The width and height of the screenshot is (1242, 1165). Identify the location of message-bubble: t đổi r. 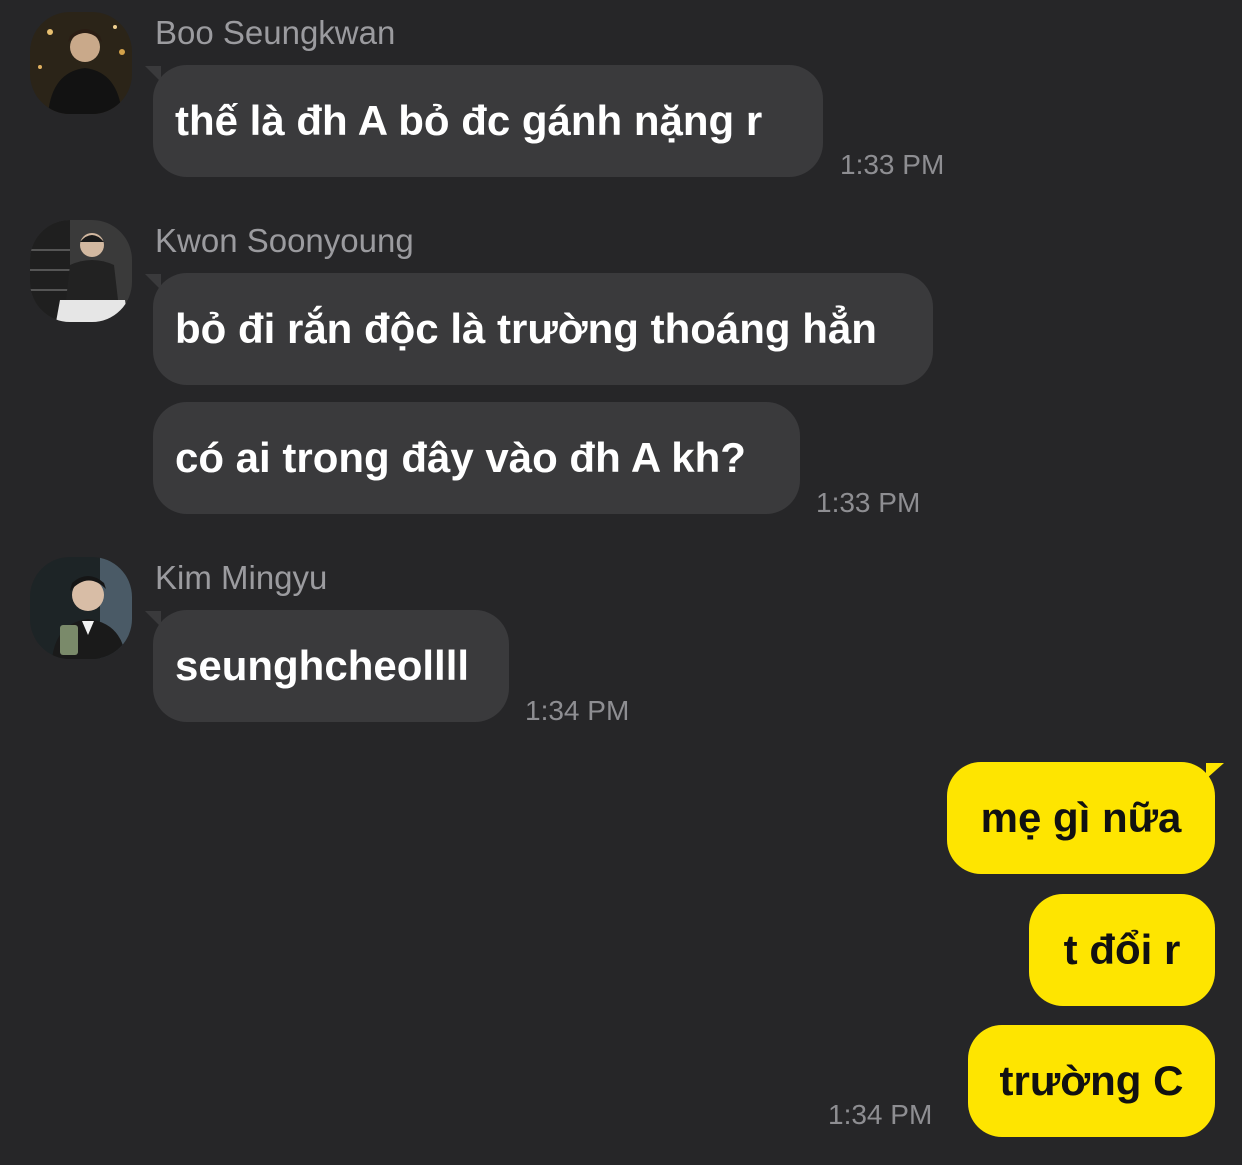
(1122, 950).